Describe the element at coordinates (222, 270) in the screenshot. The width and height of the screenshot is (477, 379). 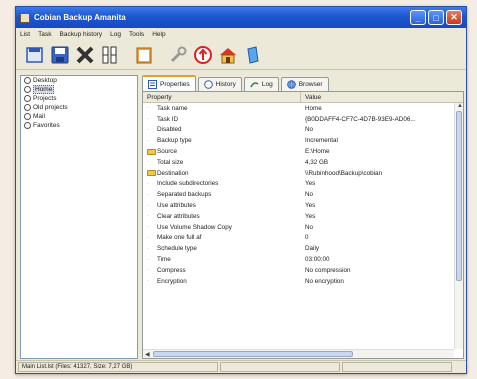
I see `property-name-cell: · Compress` at that location.